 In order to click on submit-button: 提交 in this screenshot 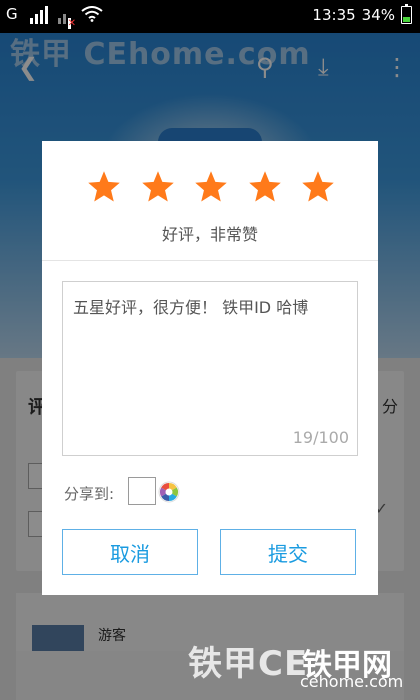, I will do `click(288, 552)`.